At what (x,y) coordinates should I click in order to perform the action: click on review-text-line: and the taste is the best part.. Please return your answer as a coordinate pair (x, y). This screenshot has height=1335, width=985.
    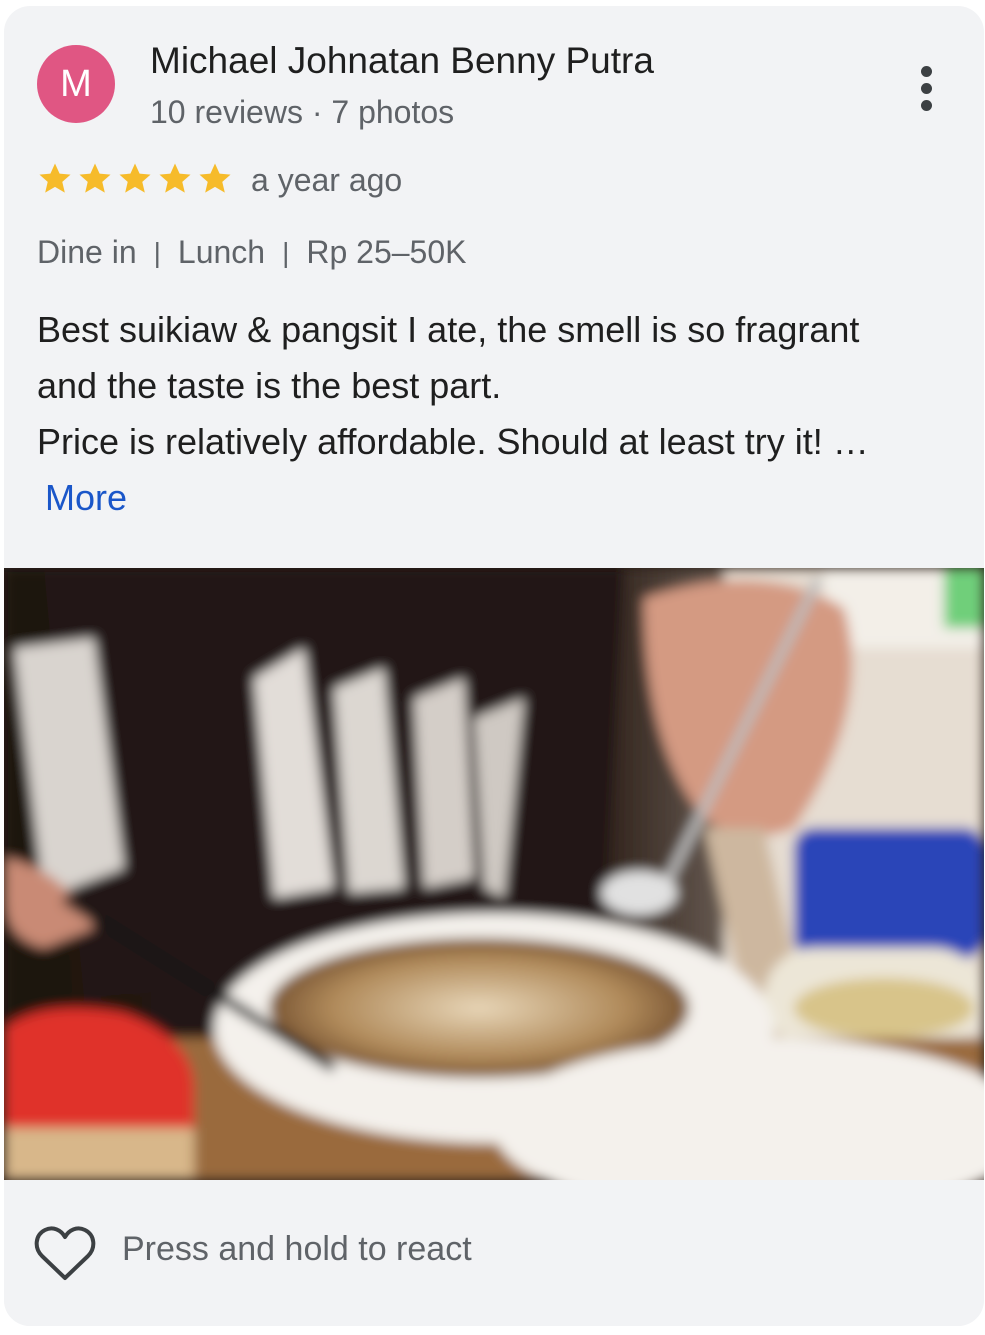
    Looking at the image, I should click on (269, 385).